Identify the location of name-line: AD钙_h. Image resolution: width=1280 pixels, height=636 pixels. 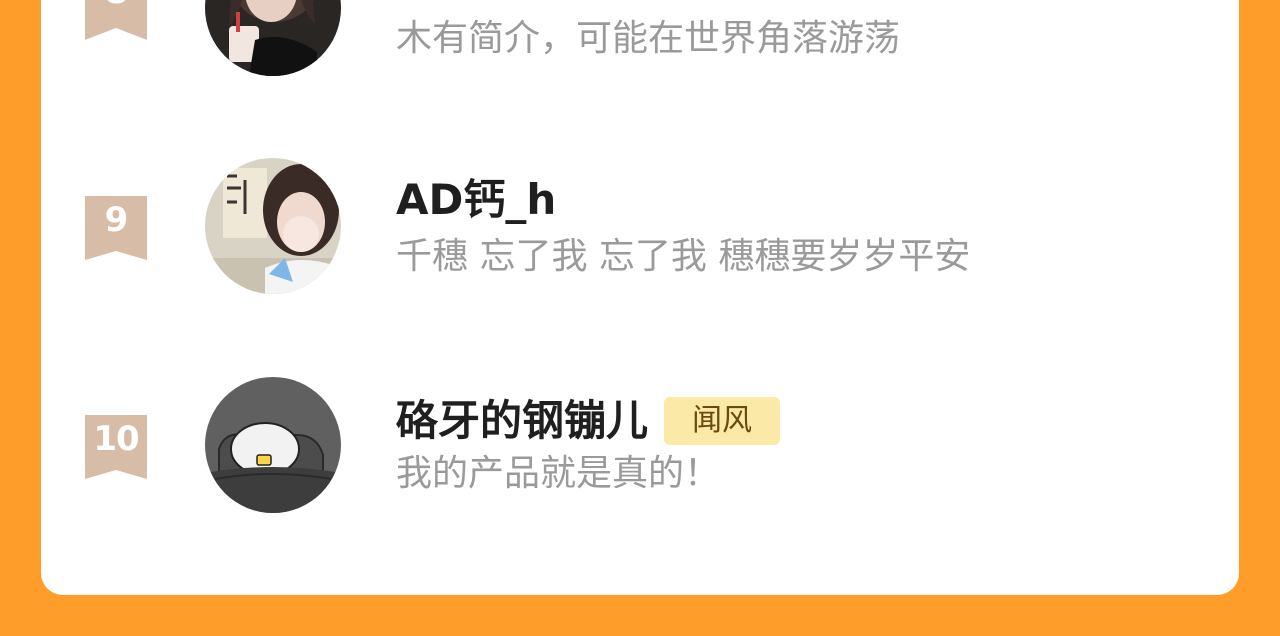
(476, 200).